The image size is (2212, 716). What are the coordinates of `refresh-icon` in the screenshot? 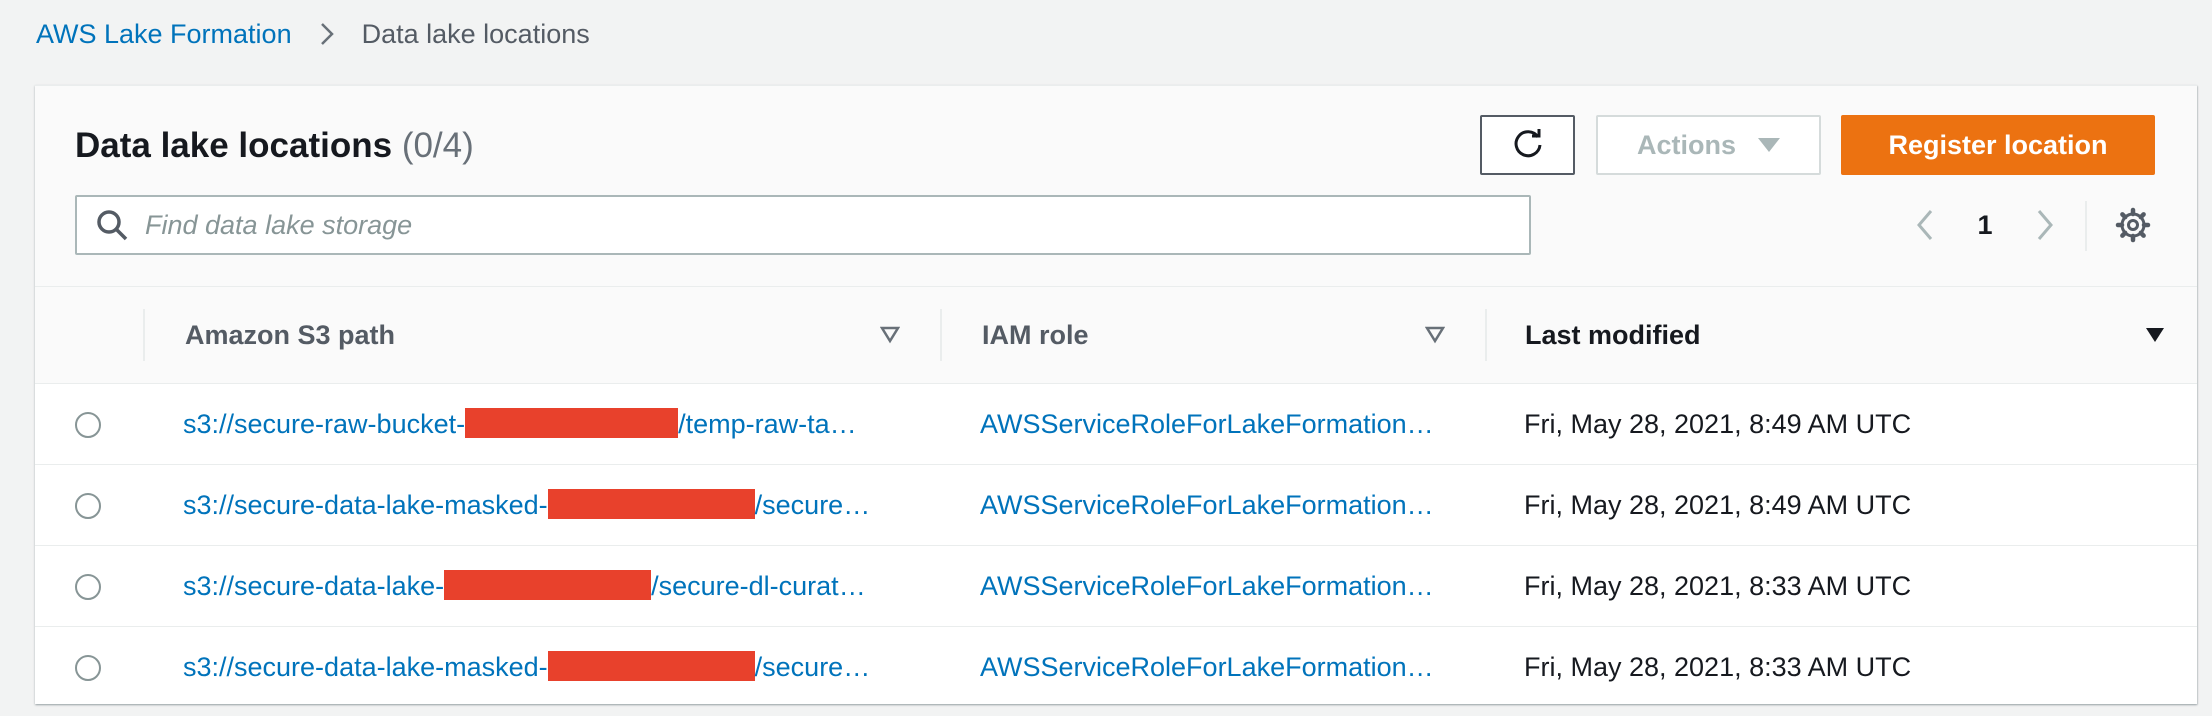 It's located at (1527, 143).